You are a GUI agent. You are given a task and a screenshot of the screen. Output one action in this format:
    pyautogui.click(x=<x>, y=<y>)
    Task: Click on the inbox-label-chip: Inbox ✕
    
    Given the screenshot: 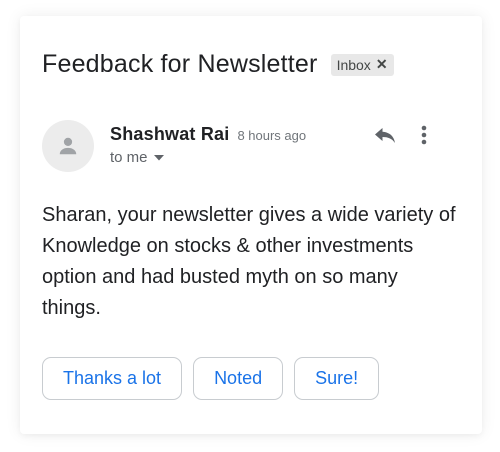 What is the action you would take?
    pyautogui.click(x=362, y=64)
    